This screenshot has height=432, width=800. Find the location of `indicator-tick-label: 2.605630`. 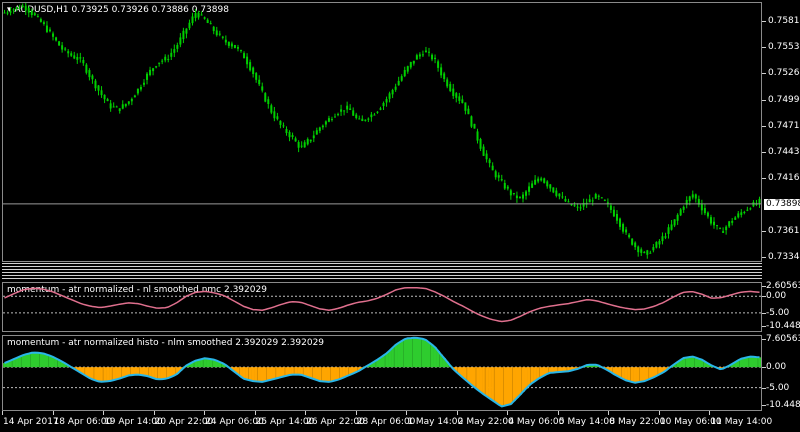

indicator-tick-label: 2.605630 is located at coordinates (783, 286).